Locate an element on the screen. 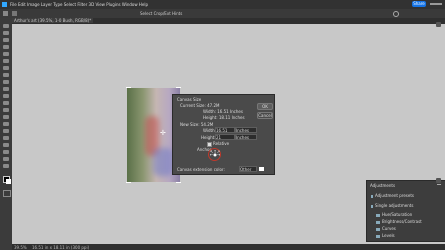 This screenshot has height=250, width=445. panel-title: Adjustments is located at coordinates (383, 185).